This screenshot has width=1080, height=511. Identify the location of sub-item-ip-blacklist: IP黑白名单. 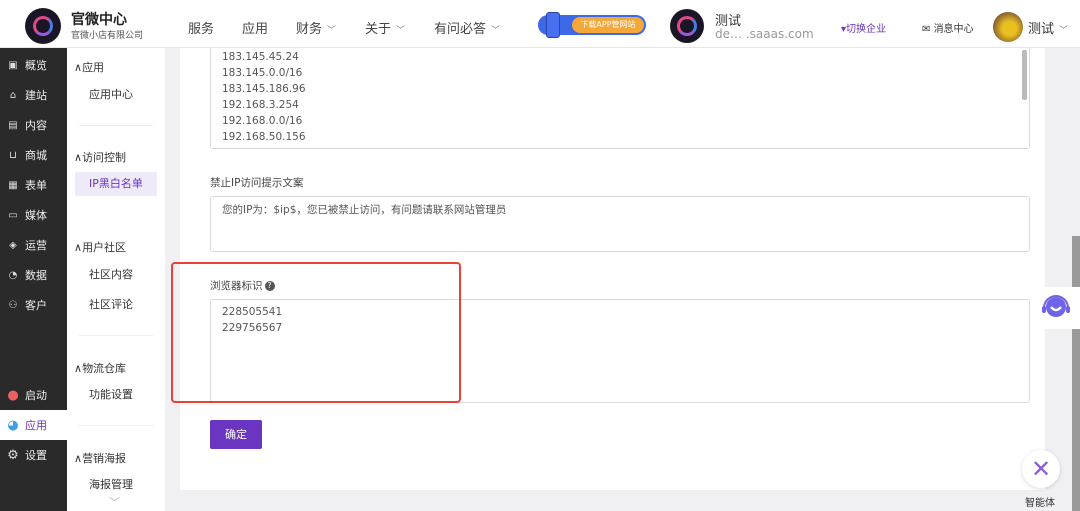
(116, 184).